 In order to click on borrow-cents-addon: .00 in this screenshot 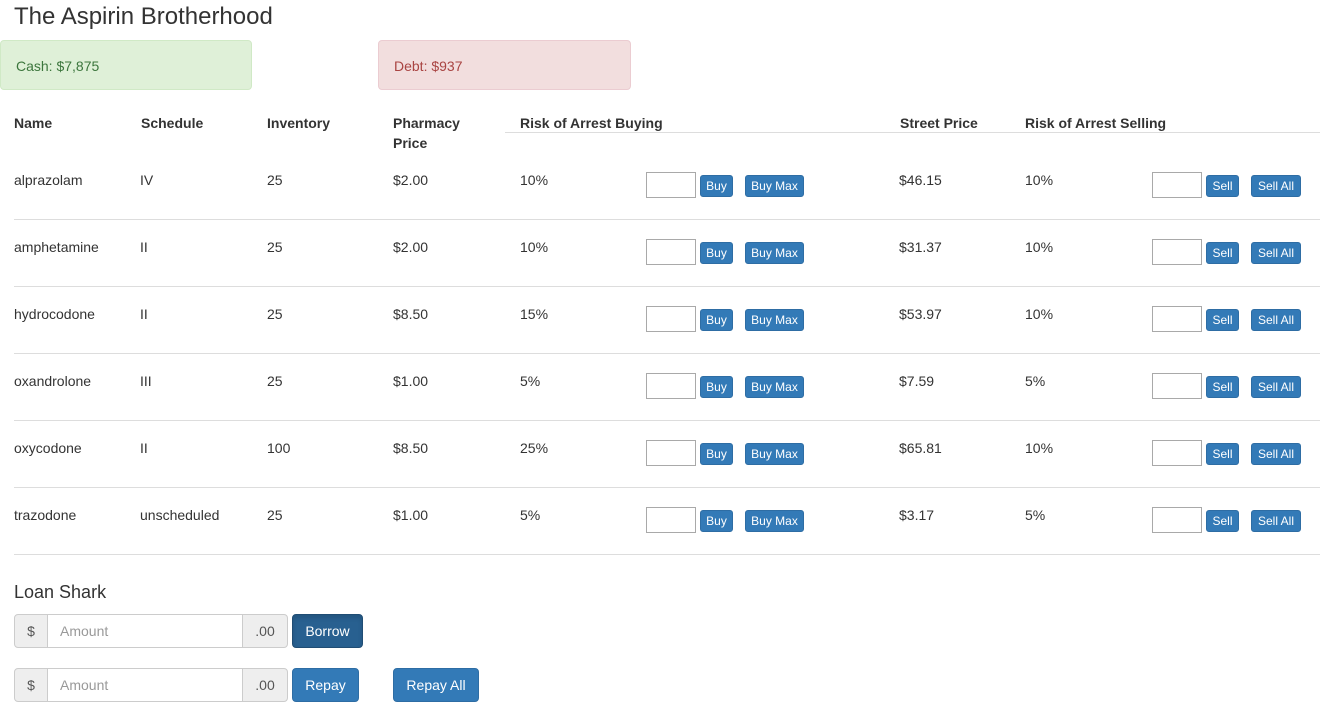, I will do `click(265, 631)`.